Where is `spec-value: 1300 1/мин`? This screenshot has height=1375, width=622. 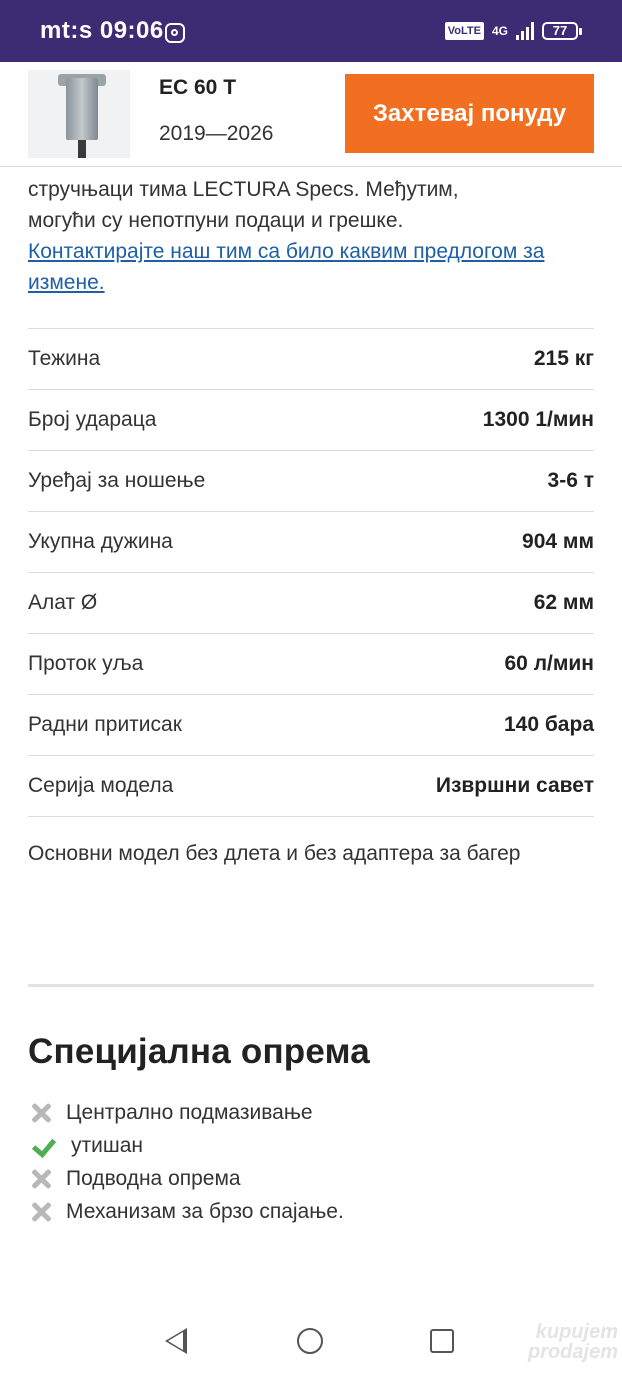 spec-value: 1300 1/мин is located at coordinates (538, 419).